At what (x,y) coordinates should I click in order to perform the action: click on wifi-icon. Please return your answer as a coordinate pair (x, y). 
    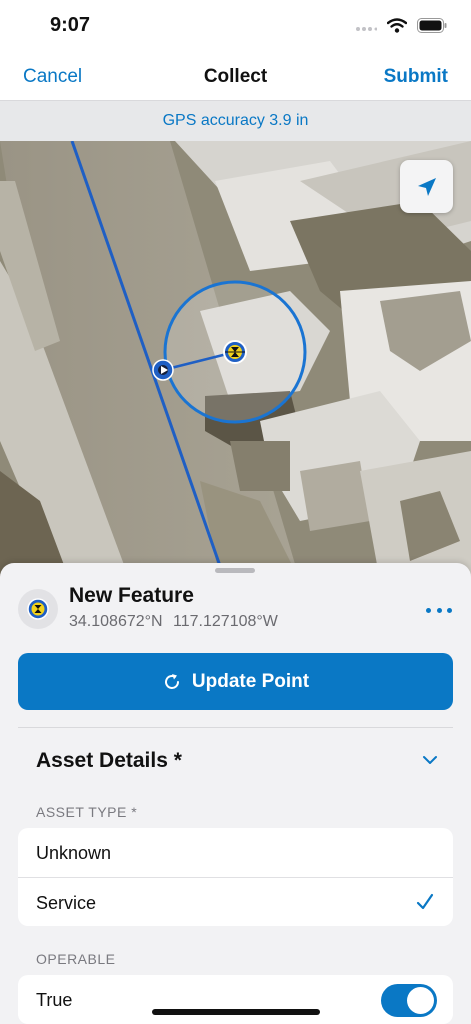
    Looking at the image, I should click on (397, 25).